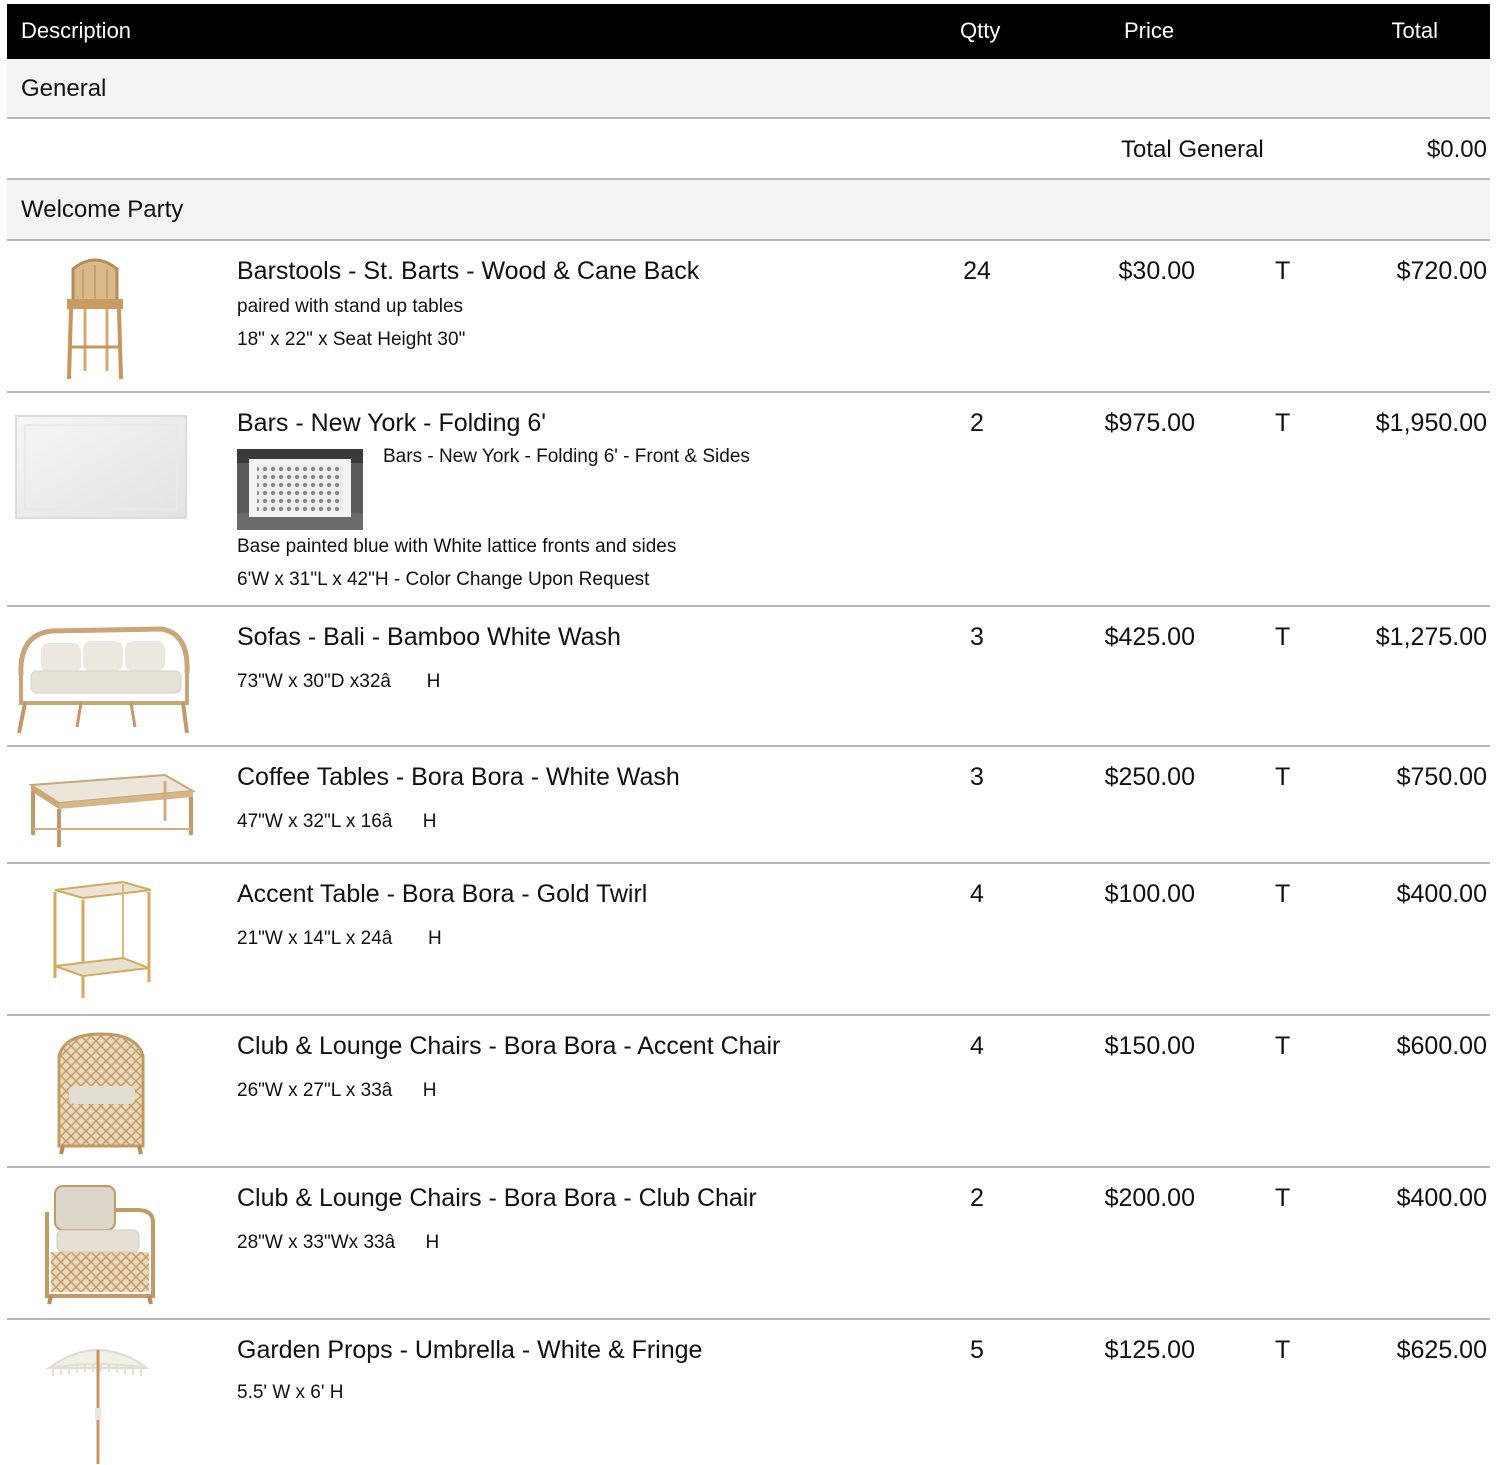 This screenshot has height=1465, width=1503. Describe the element at coordinates (101, 467) in the screenshot. I see `bar-image` at that location.